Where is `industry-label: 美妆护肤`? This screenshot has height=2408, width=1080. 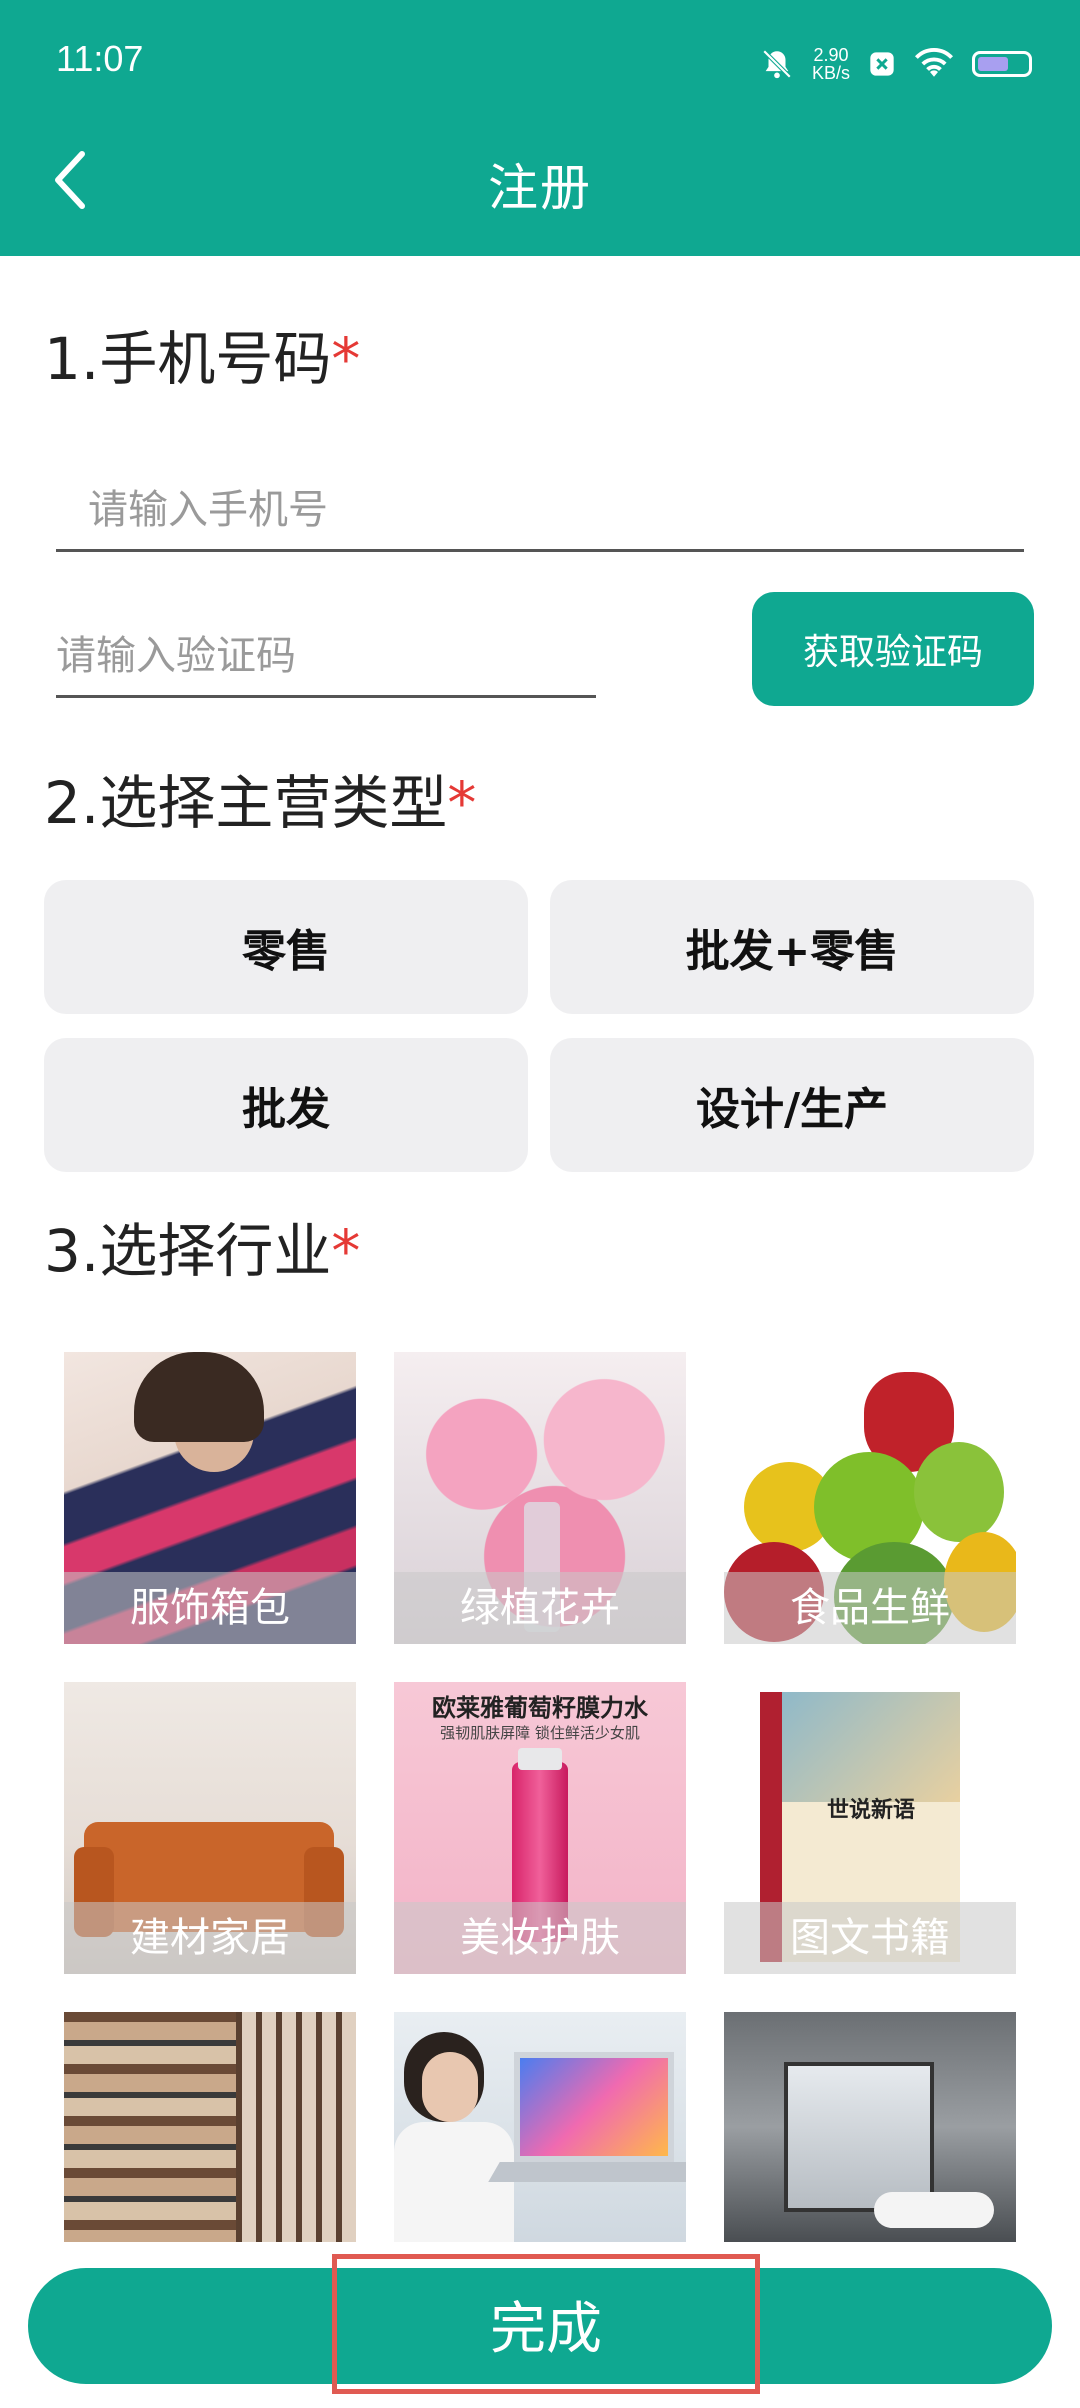
industry-label: 美妆护肤 is located at coordinates (540, 1938).